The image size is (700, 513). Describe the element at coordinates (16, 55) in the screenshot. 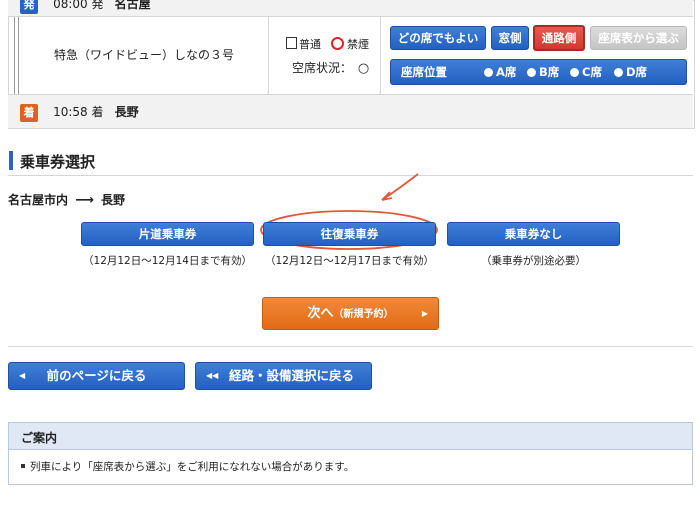

I see `route-line` at that location.